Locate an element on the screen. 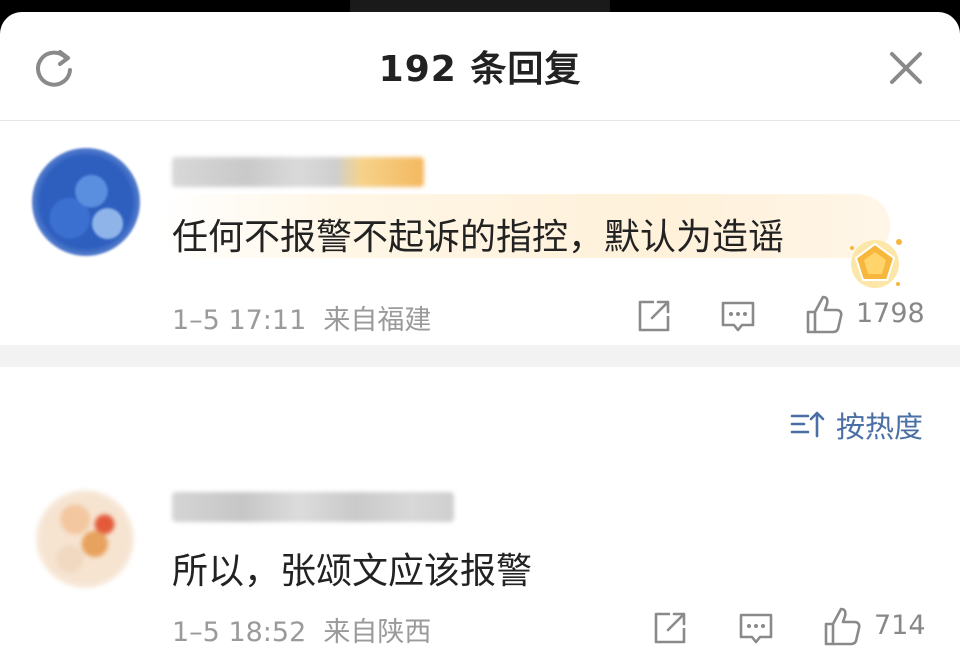  comment-location: 来自陕西 is located at coordinates (377, 632).